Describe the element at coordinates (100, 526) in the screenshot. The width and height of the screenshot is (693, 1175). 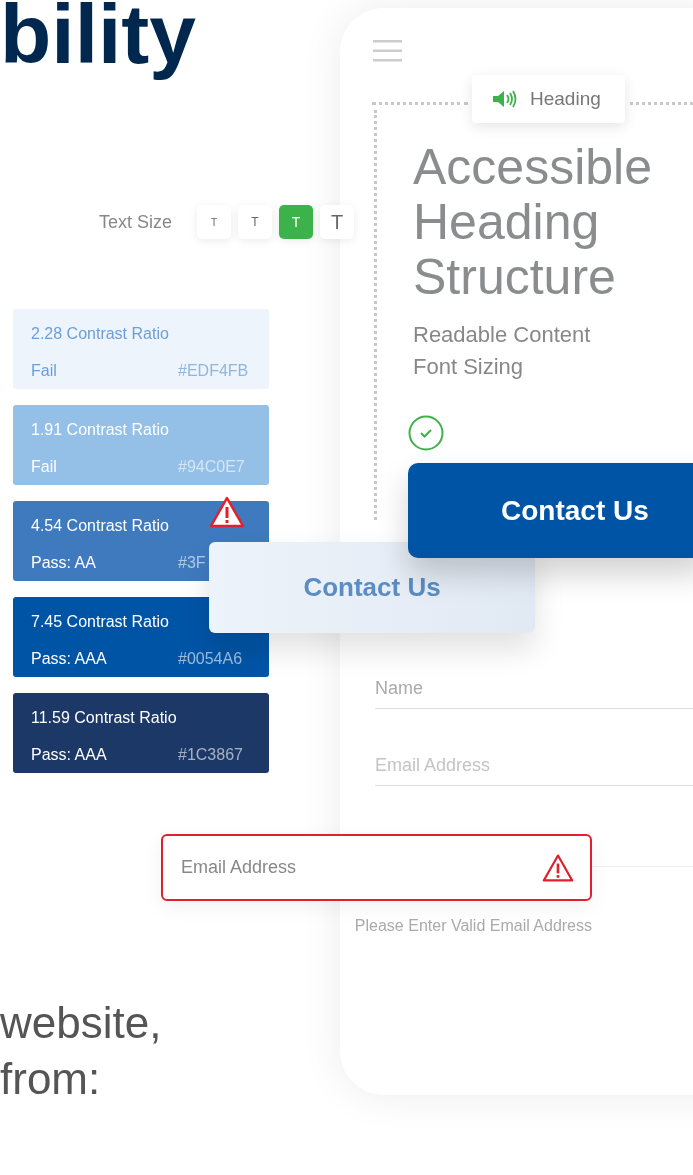
I see `contrast-ratio: 4.54 Contrast Ratio` at that location.